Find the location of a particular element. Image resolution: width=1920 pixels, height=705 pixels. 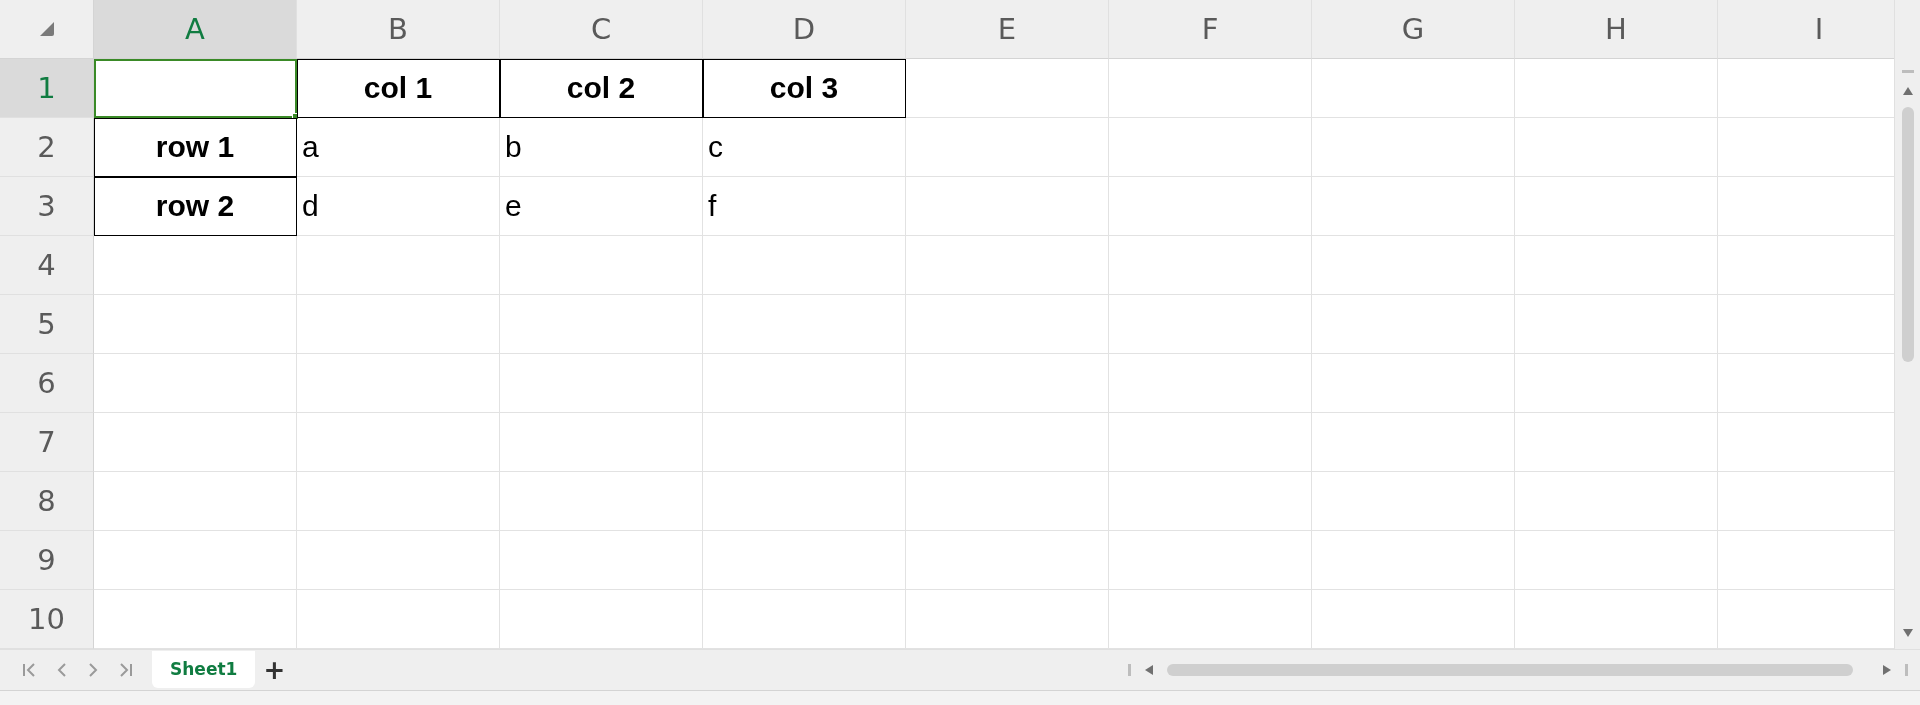

table-cell: b is located at coordinates (601, 147).